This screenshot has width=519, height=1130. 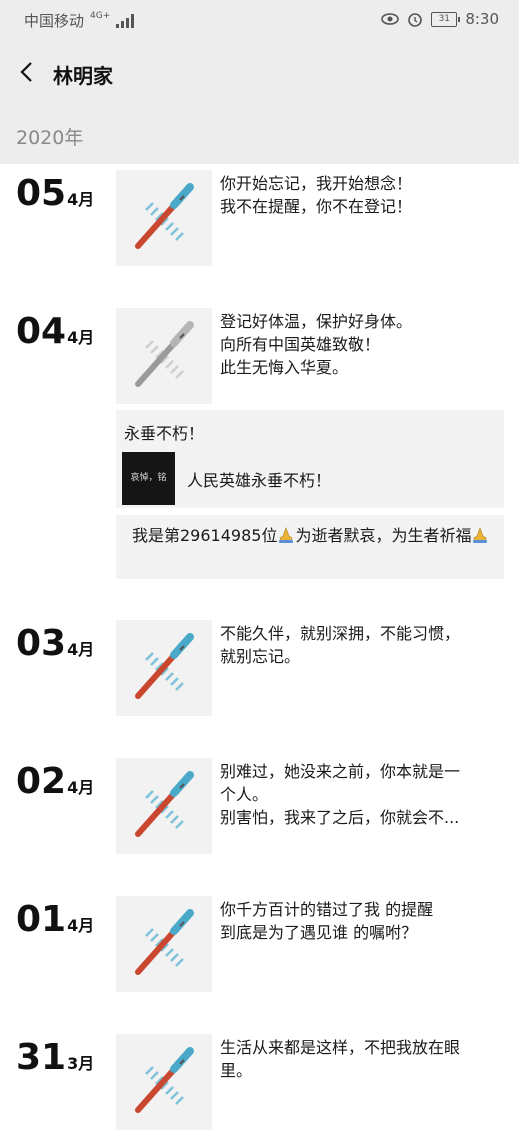 I want to click on post-line: 你千方百计的错过了我 的提醒, so click(x=327, y=909).